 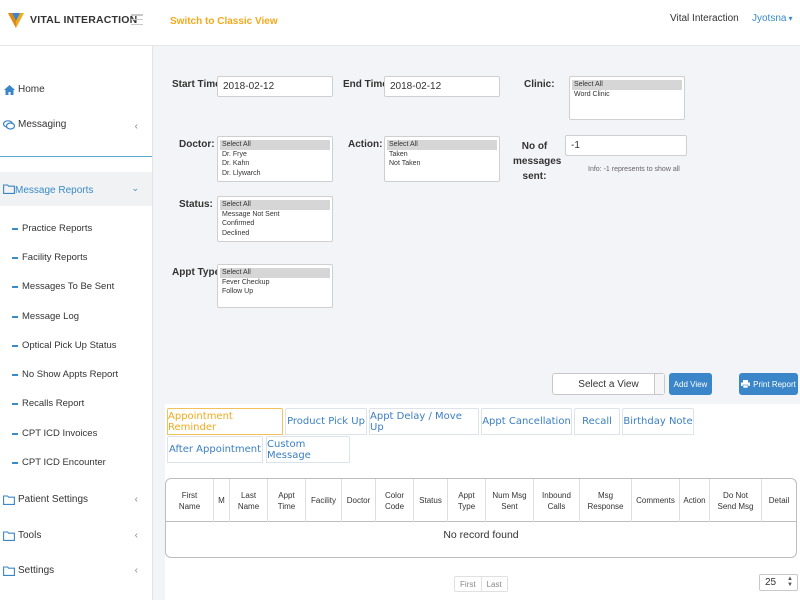 I want to click on select-option: Word Clinic, so click(x=627, y=95).